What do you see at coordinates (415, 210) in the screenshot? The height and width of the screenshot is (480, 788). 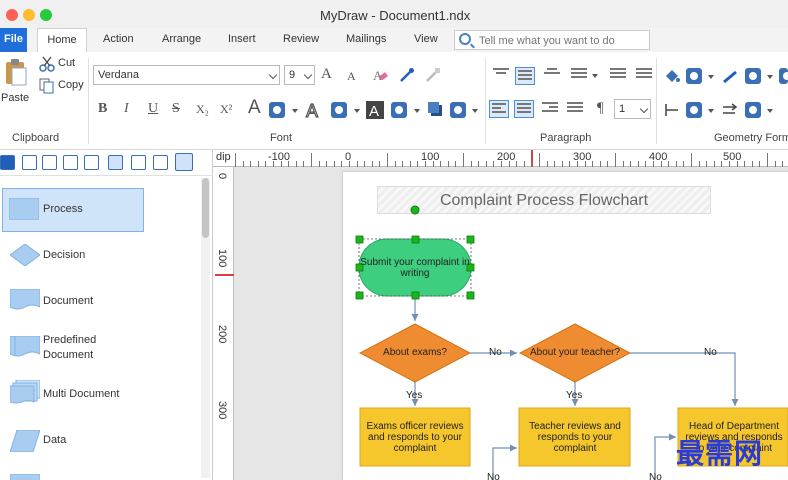 I see `rotate-handle` at bounding box center [415, 210].